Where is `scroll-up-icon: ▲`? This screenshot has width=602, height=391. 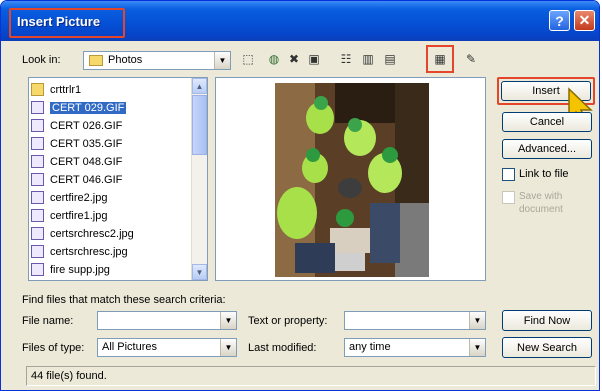 scroll-up-icon: ▲ is located at coordinates (199, 86).